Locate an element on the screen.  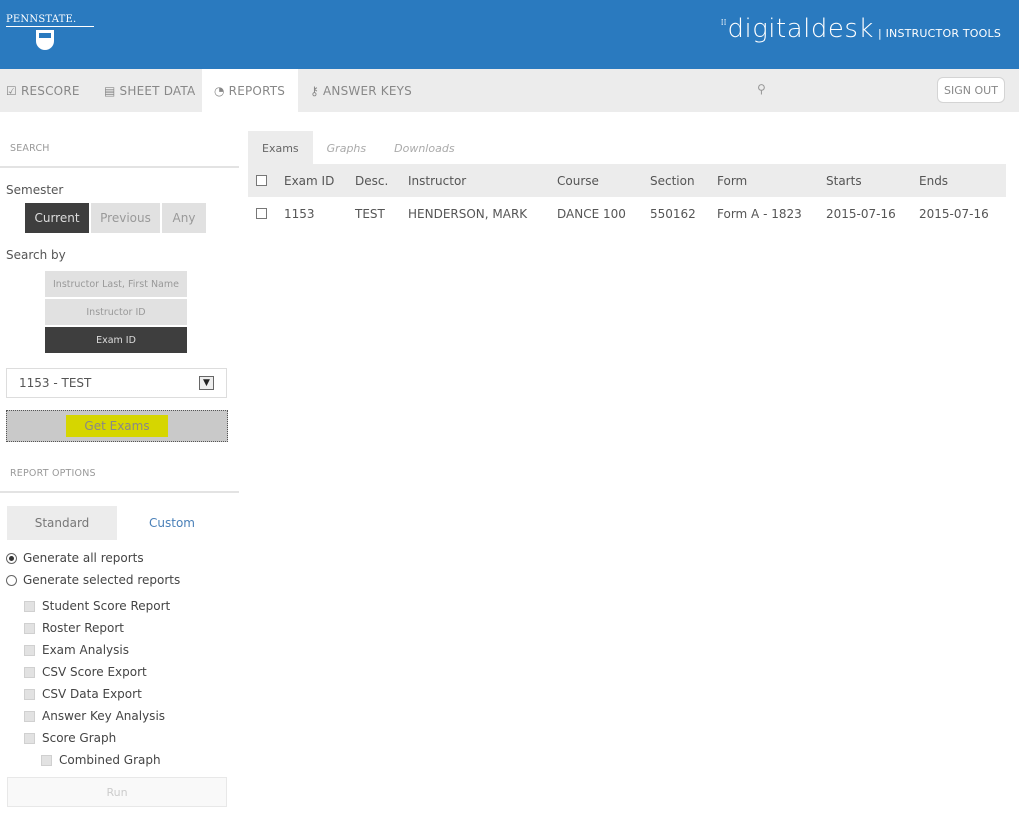
nav-sheet-data: ▤ SHEET DATA is located at coordinates (152, 90).